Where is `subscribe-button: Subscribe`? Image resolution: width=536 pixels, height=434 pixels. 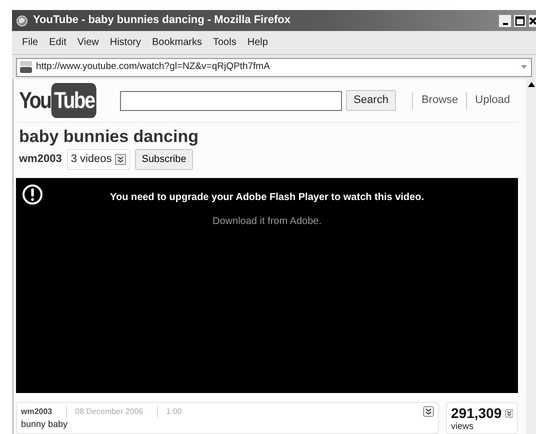 subscribe-button: Subscribe is located at coordinates (164, 159).